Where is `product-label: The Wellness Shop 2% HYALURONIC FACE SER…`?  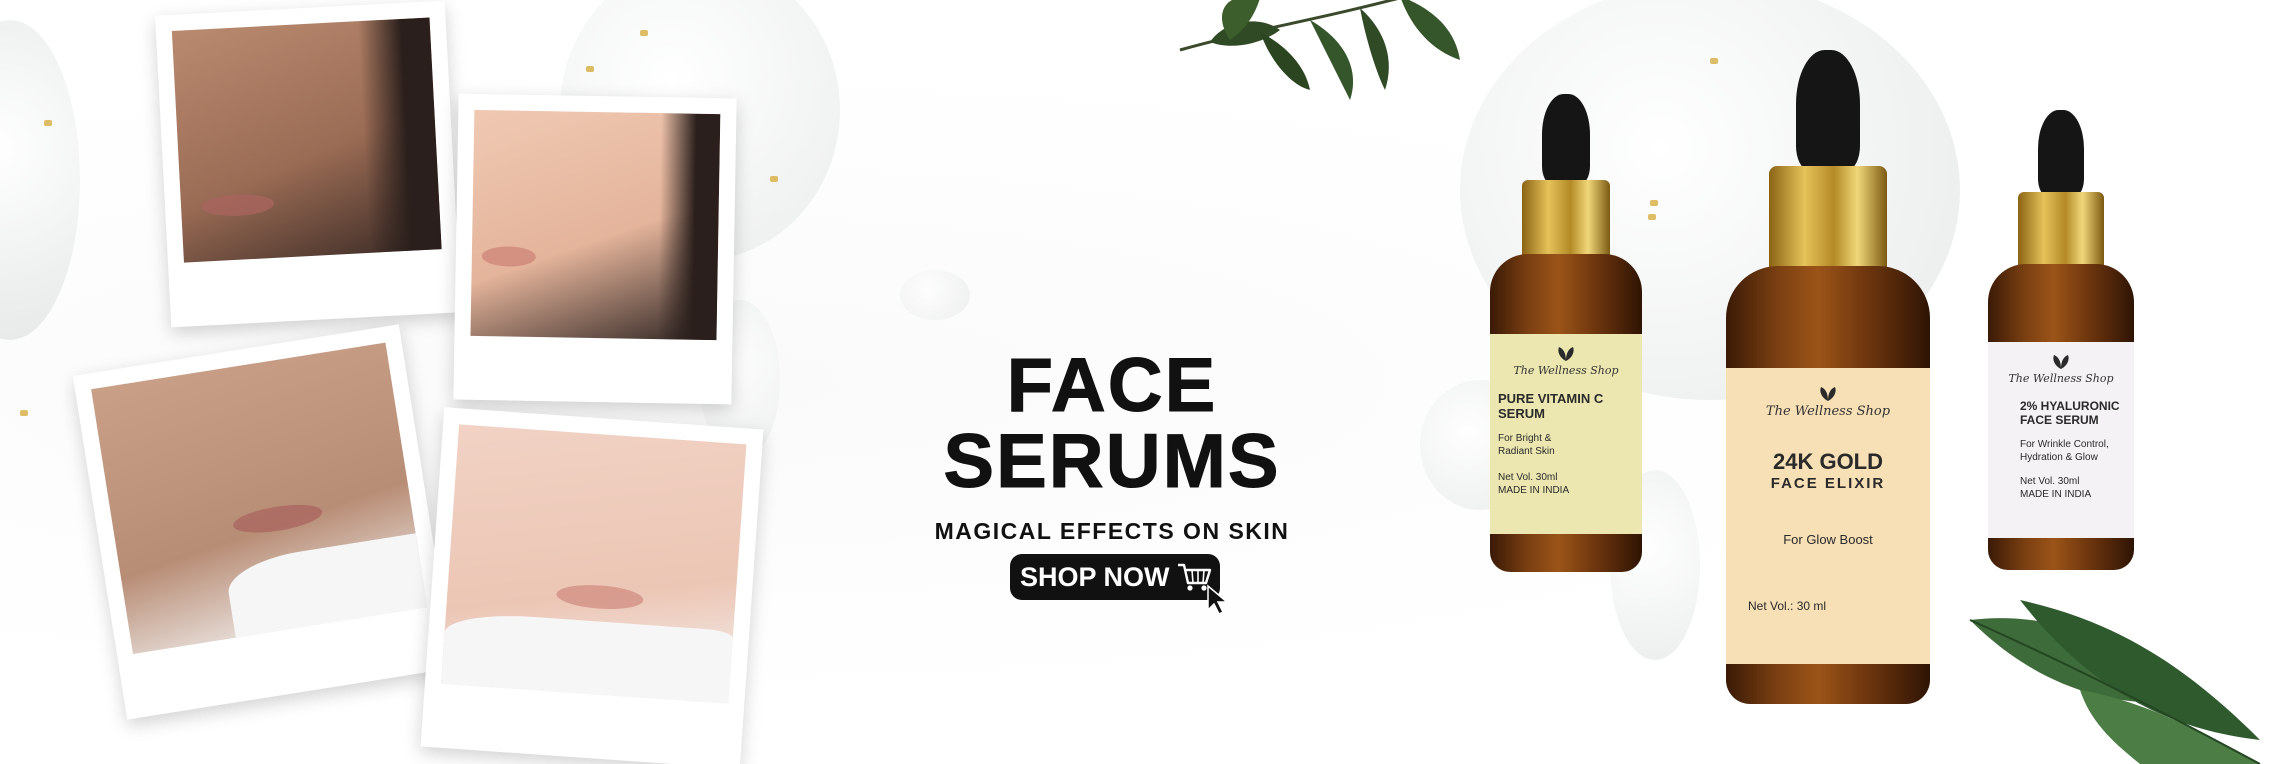
product-label: The Wellness Shop 2% HYALURONIC FACE SER… is located at coordinates (2061, 440).